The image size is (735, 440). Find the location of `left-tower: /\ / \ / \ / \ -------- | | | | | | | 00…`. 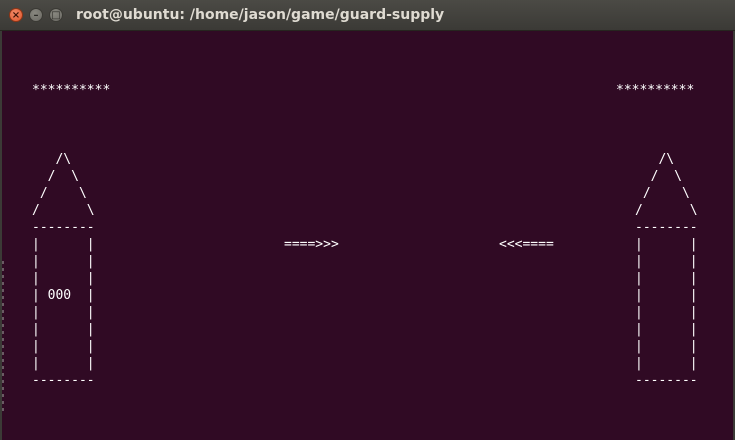

left-tower: /\ / \ / \ / \ -------- | | | | | | | 00… is located at coordinates (63, 270).